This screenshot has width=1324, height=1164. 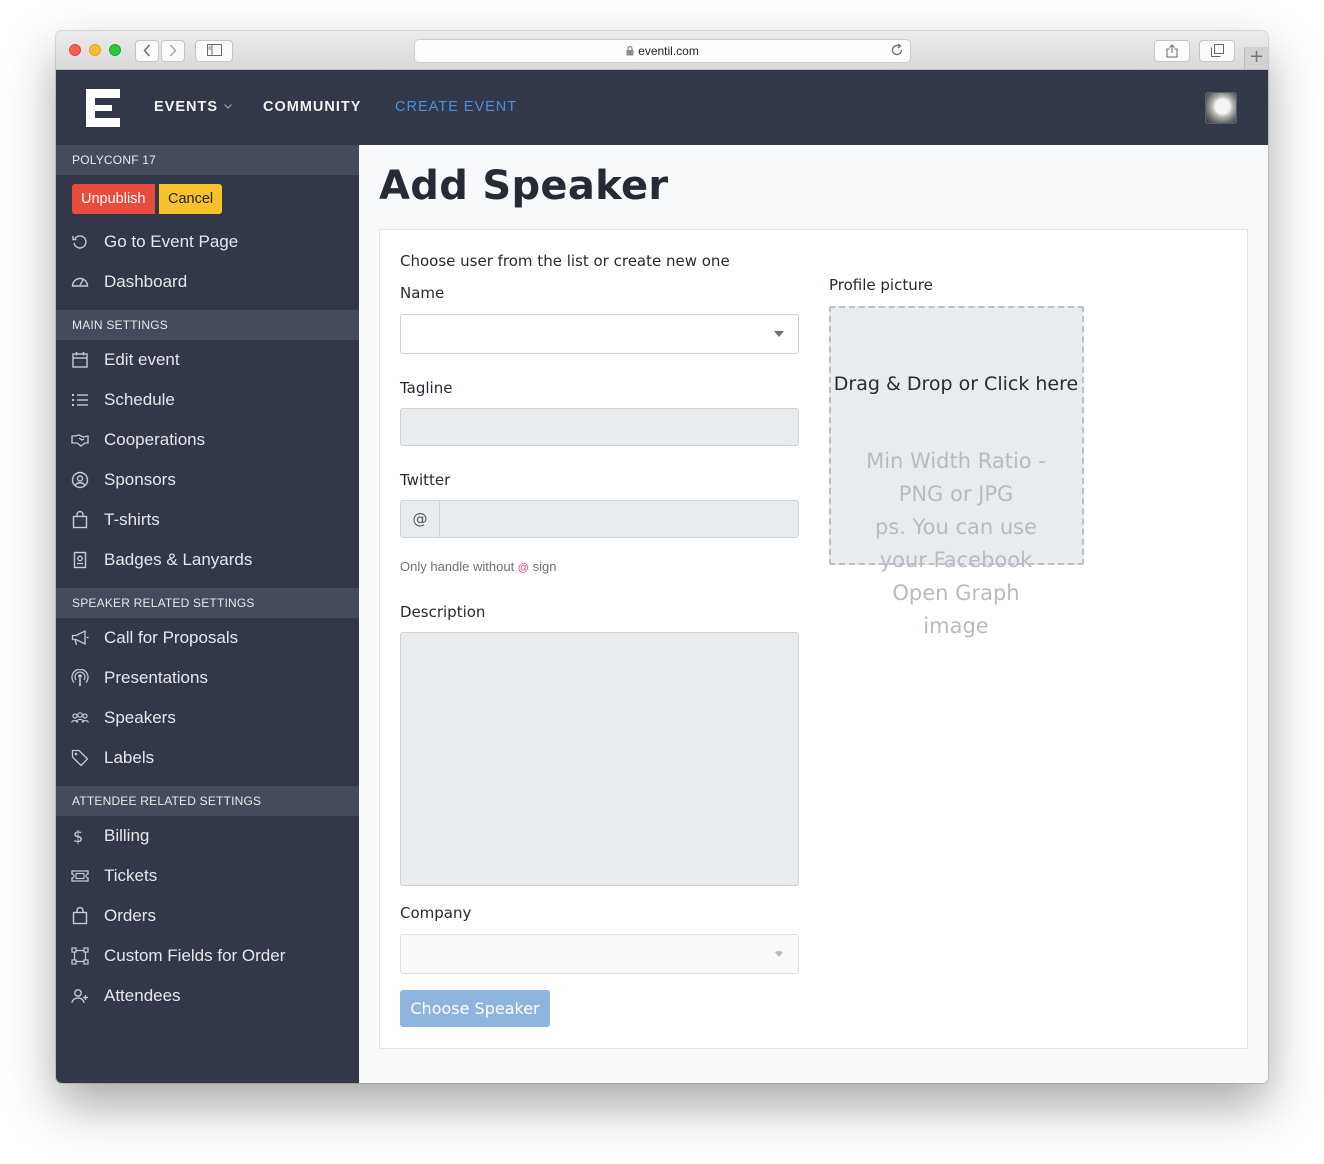 What do you see at coordinates (599, 954) in the screenshot?
I see `company-select` at bounding box center [599, 954].